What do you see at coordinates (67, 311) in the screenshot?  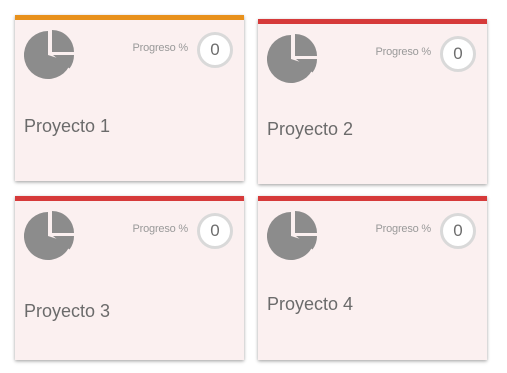 I see `project-title: Proyecto 3` at bounding box center [67, 311].